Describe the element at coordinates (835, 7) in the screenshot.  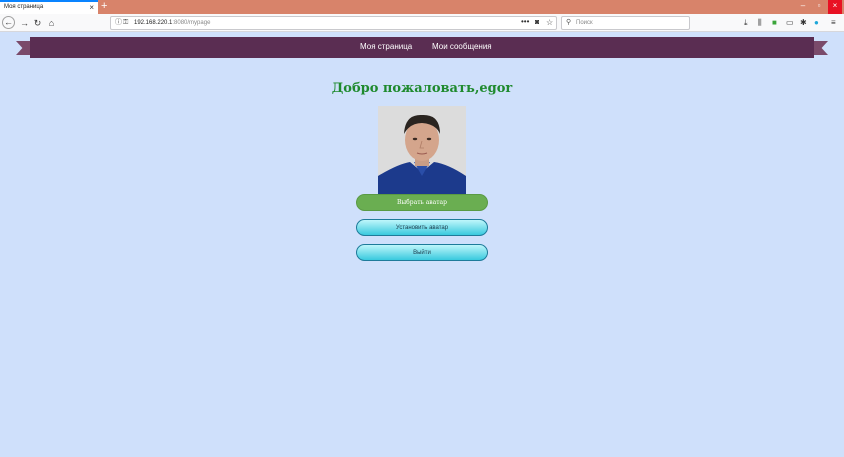
I see `close-window-button: ×` at that location.